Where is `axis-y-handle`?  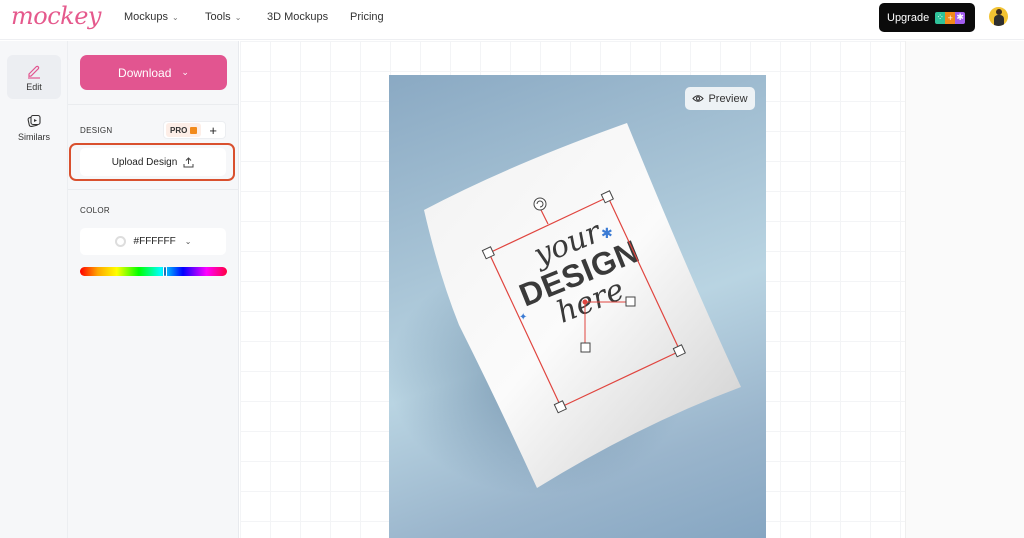
axis-y-handle is located at coordinates (585, 347).